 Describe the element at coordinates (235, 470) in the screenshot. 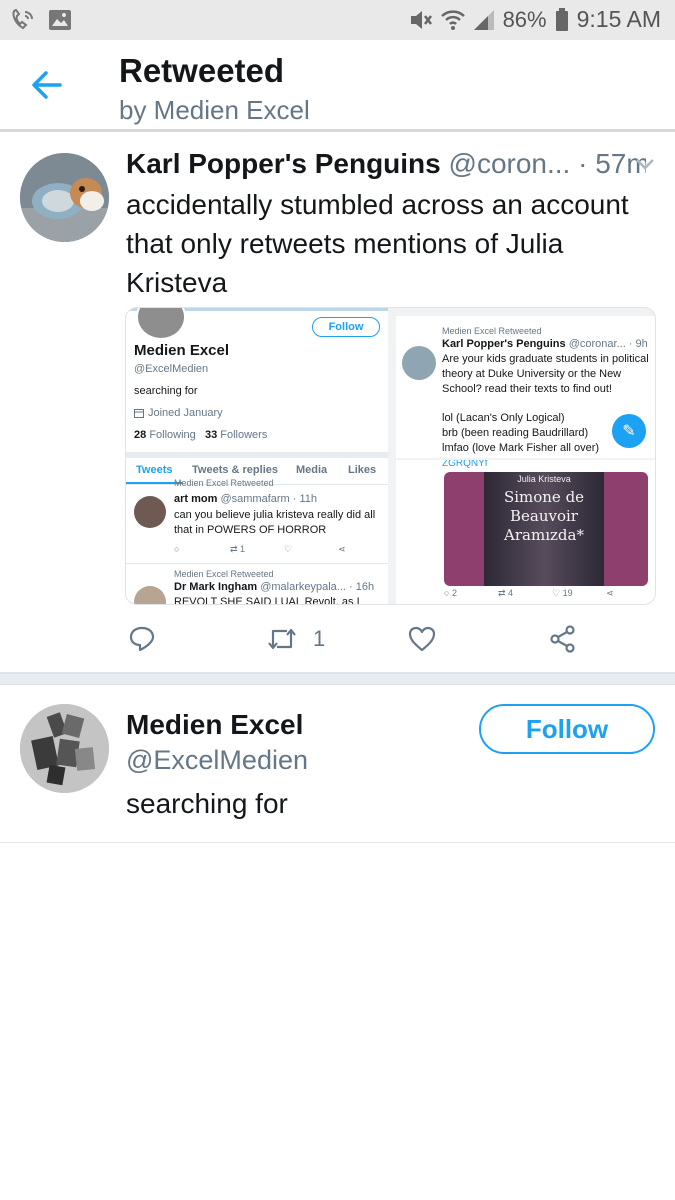

I see `media-tab-replies: Tweets & replies` at that location.